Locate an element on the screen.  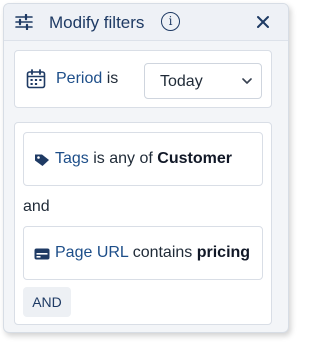
period-select-value: Today is located at coordinates (181, 81).